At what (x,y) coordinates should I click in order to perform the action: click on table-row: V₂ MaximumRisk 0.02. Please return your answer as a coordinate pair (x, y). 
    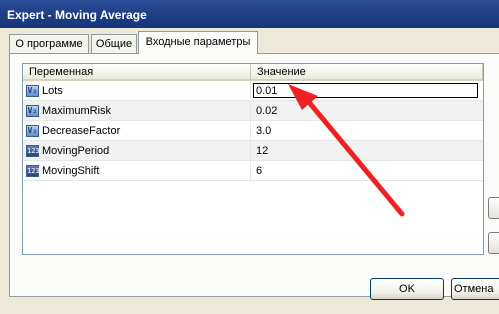
    Looking at the image, I should click on (253, 111).